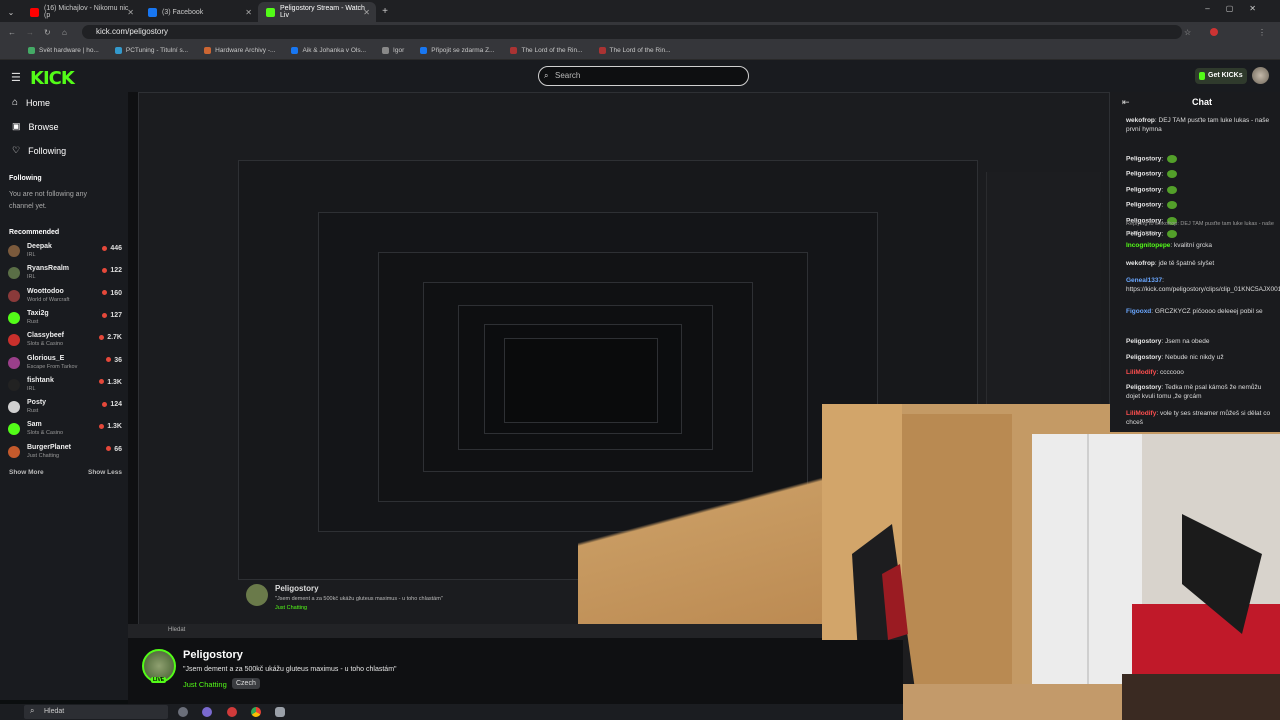  What do you see at coordinates (52, 366) in the screenshot?
I see `channel-category: Escape From Tarkov` at bounding box center [52, 366].